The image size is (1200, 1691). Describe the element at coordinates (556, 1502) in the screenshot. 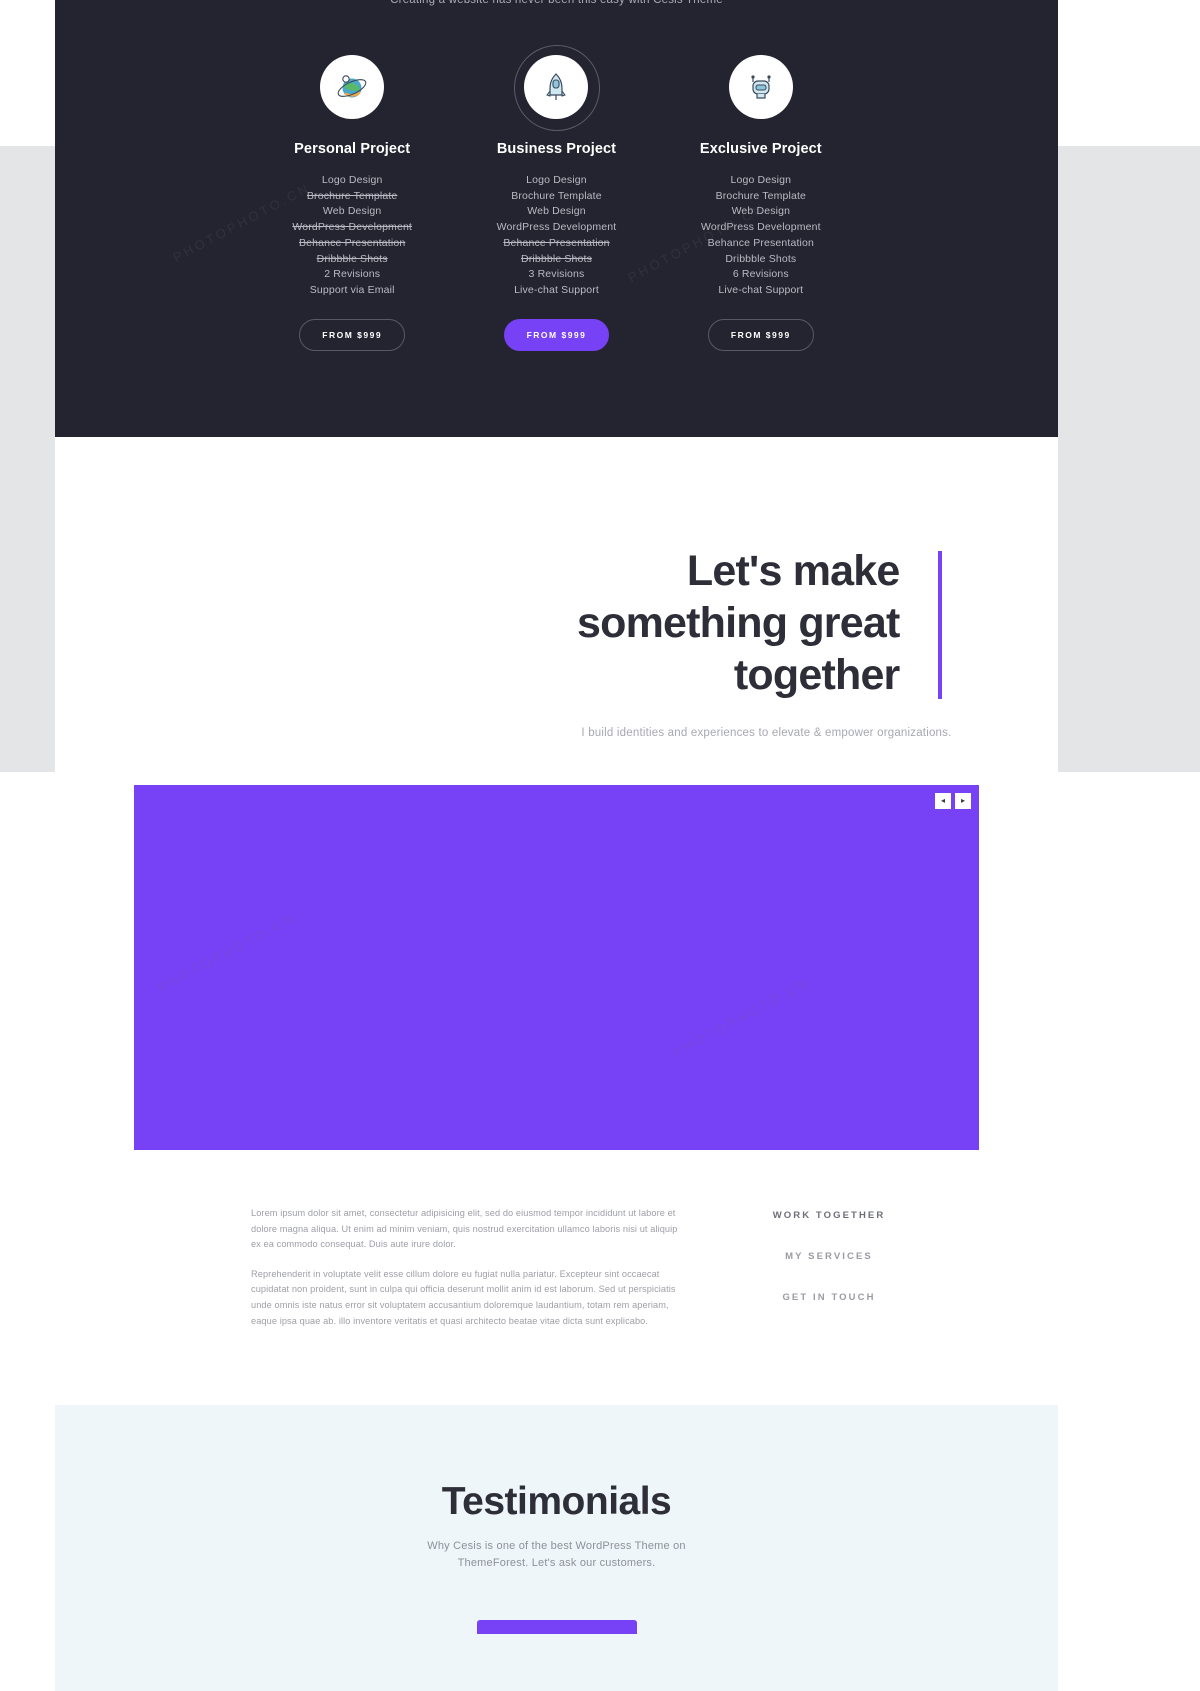

I see `testimonials-heading: Testimonials` at that location.